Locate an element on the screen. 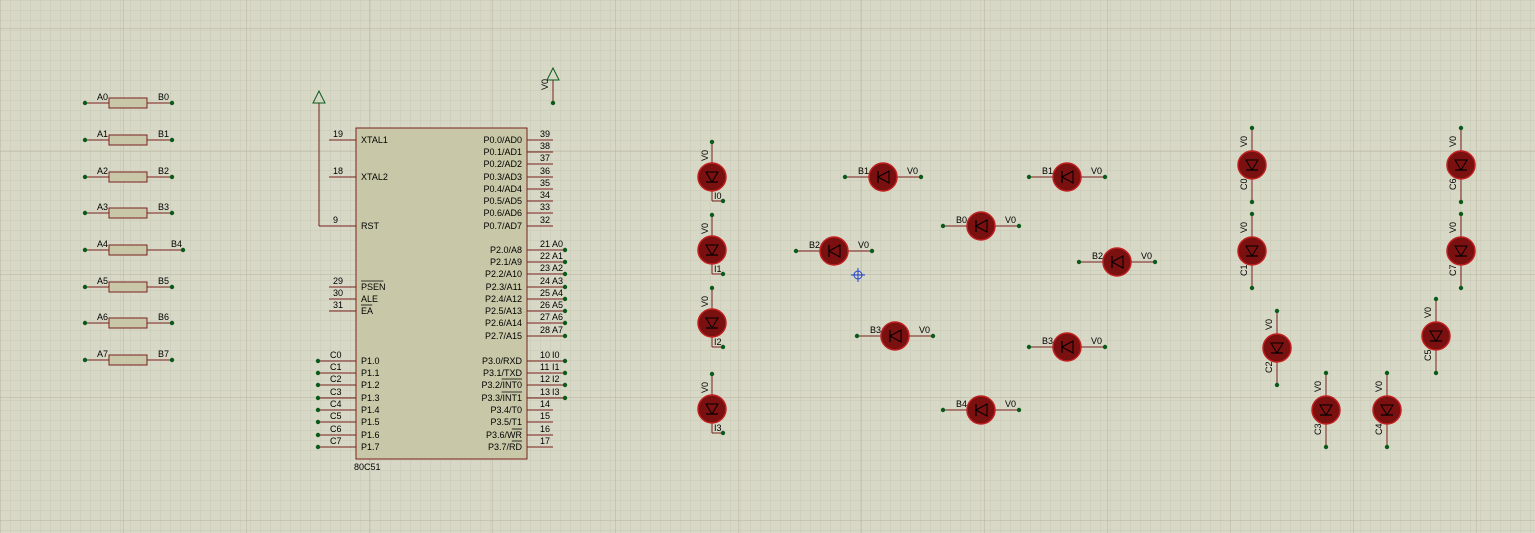 The width and height of the screenshot is (1535, 533). pin-name: P3.2/INT0 is located at coordinates (501, 385).